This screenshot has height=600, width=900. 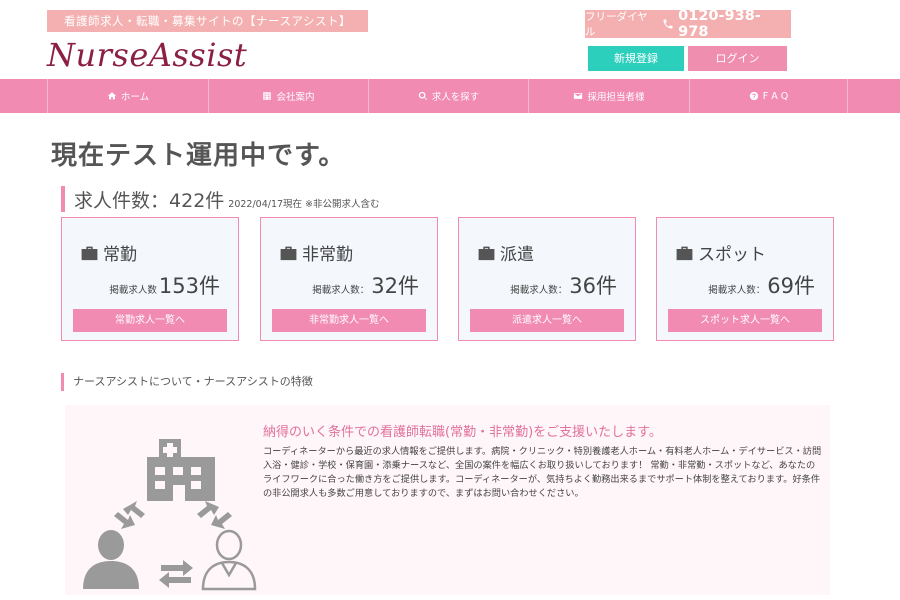 I want to click on card-title: スポット, so click(x=732, y=255).